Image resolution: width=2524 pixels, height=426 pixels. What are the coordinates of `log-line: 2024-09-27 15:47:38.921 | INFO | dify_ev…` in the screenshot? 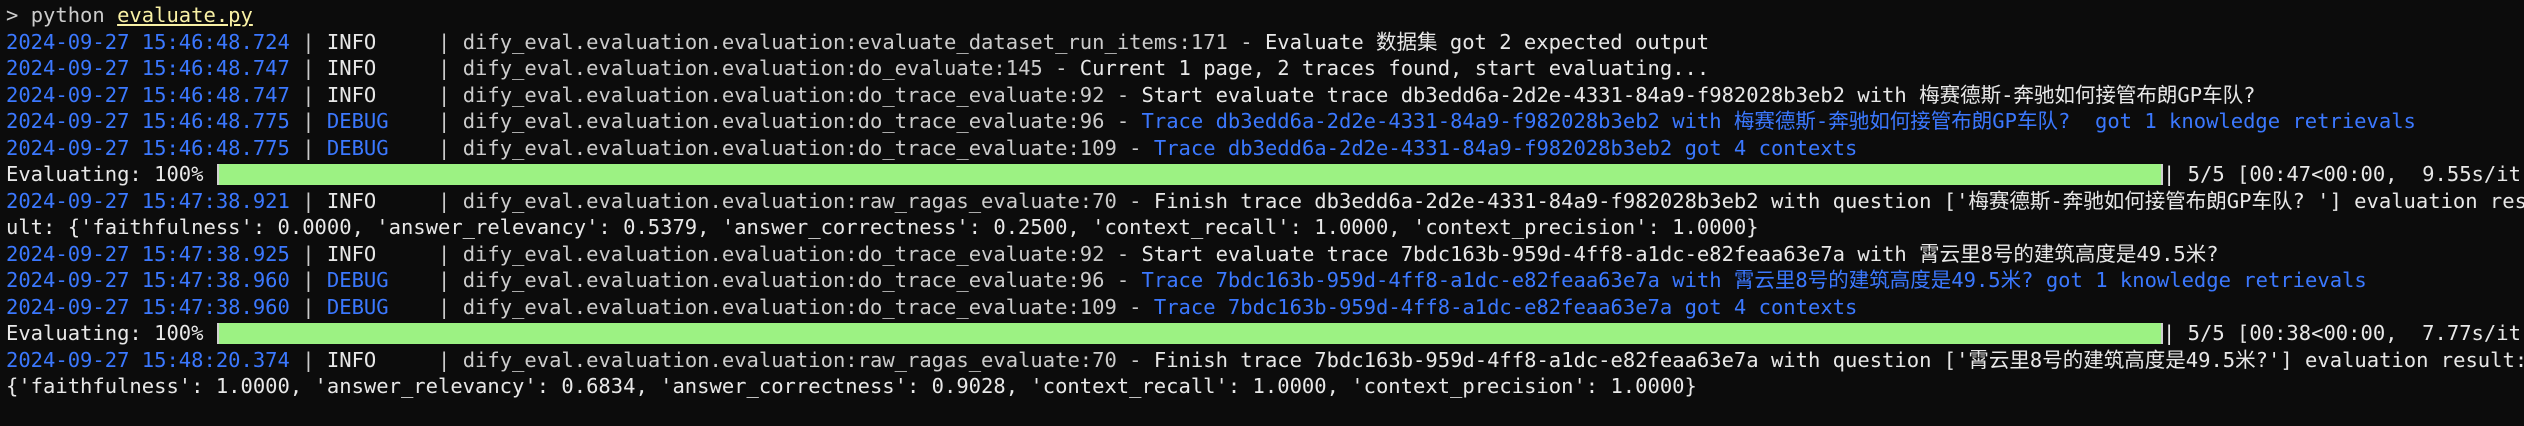 It's located at (1265, 201).